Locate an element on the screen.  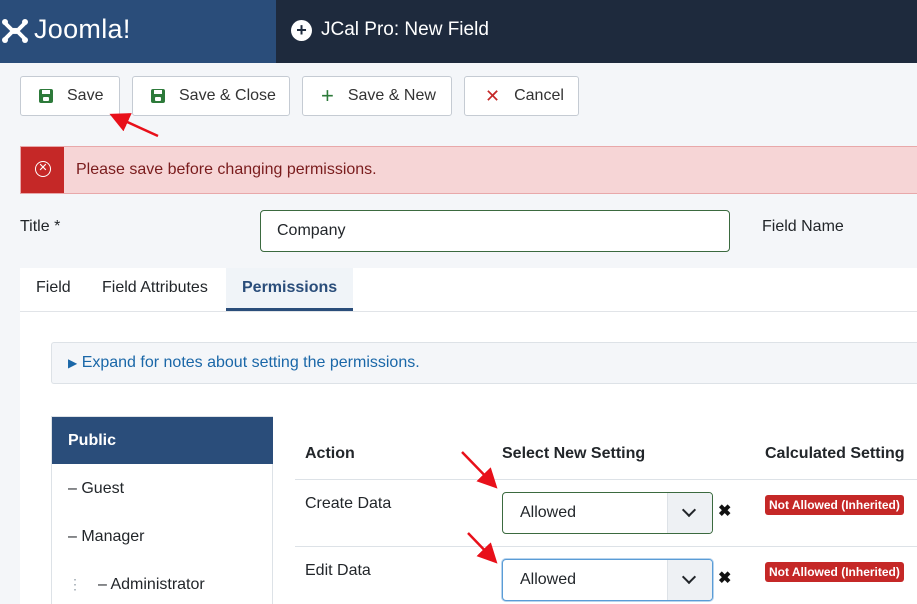
save-close-button: Save & Close is located at coordinates (211, 96).